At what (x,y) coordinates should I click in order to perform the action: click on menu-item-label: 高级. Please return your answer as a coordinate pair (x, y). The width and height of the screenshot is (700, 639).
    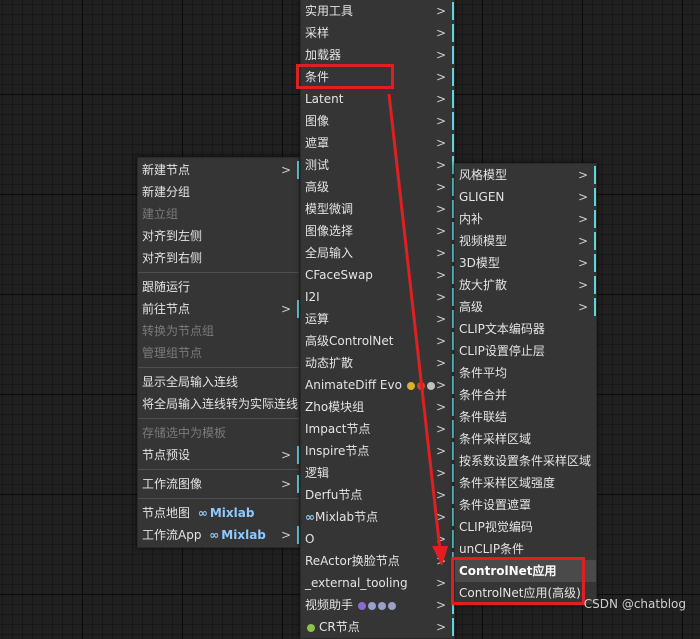
    Looking at the image, I should click on (471, 307).